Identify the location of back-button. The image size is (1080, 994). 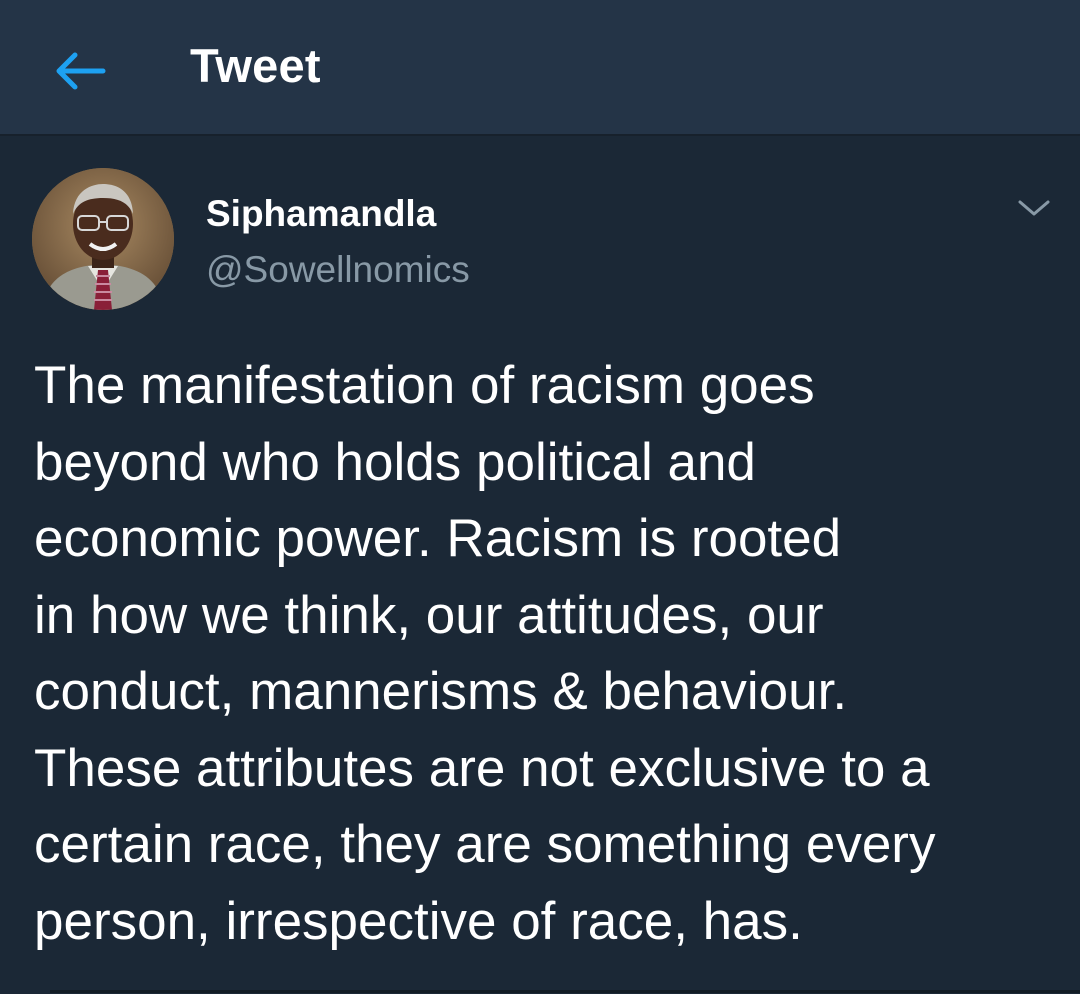
(79, 71).